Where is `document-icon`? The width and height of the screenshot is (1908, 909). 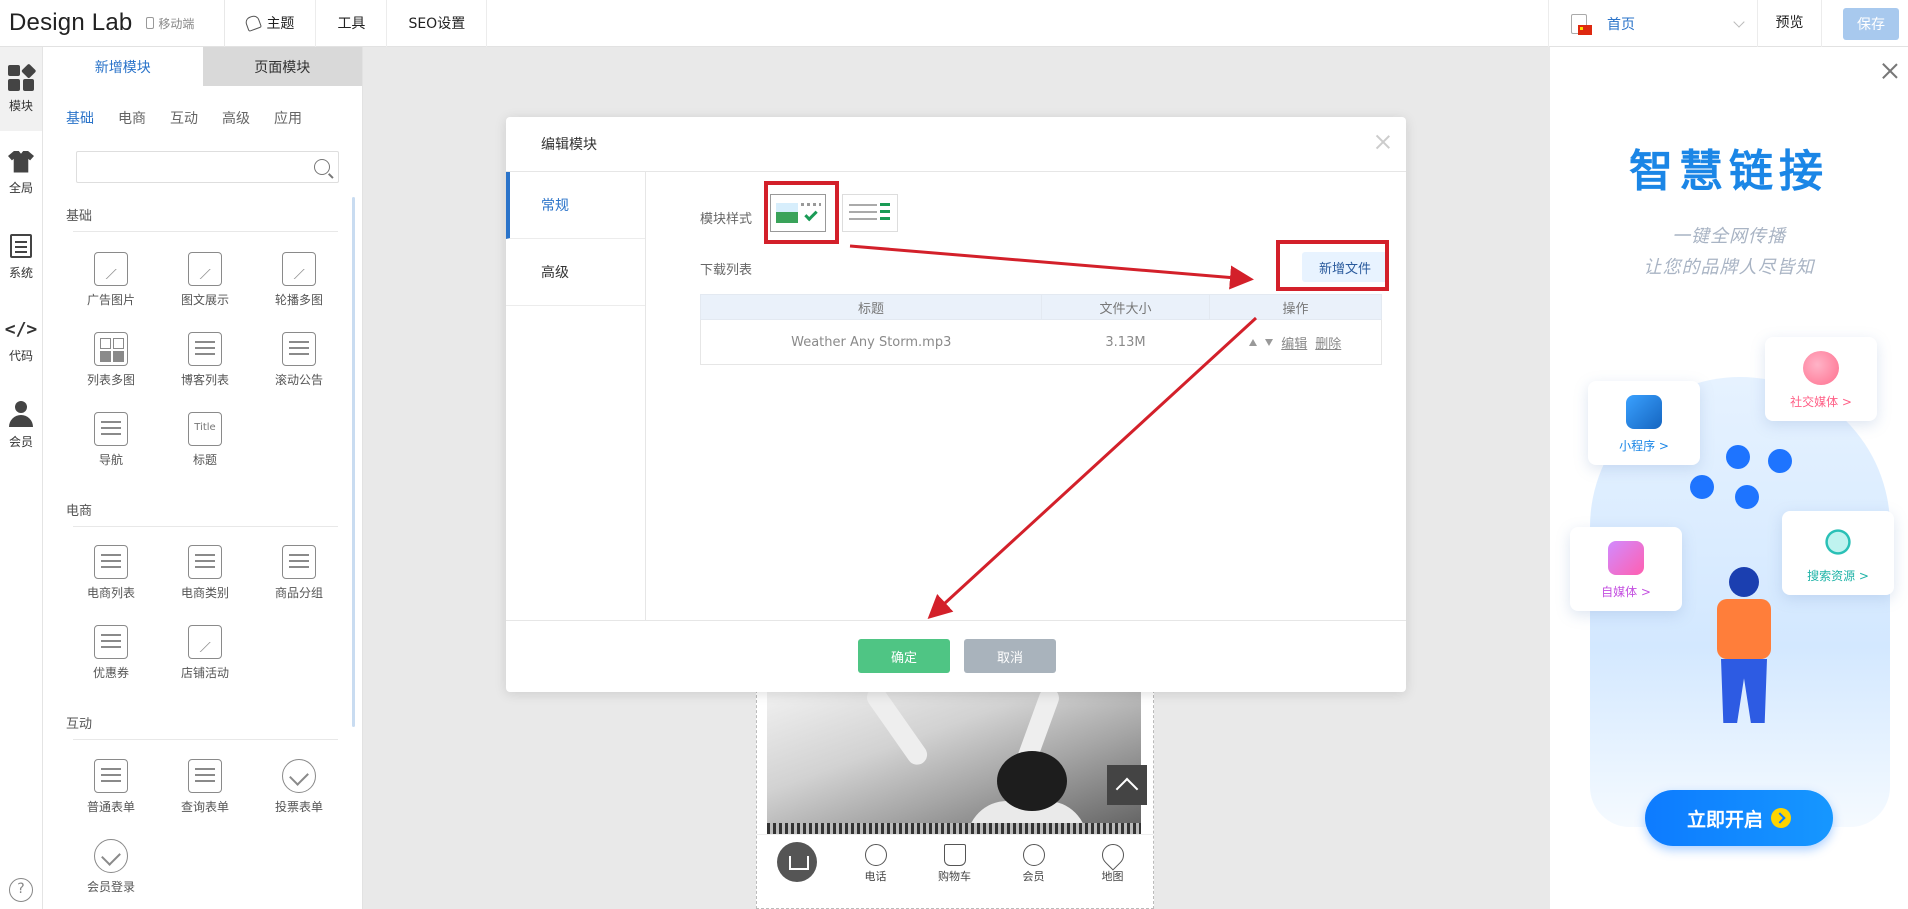 document-icon is located at coordinates (21, 245).